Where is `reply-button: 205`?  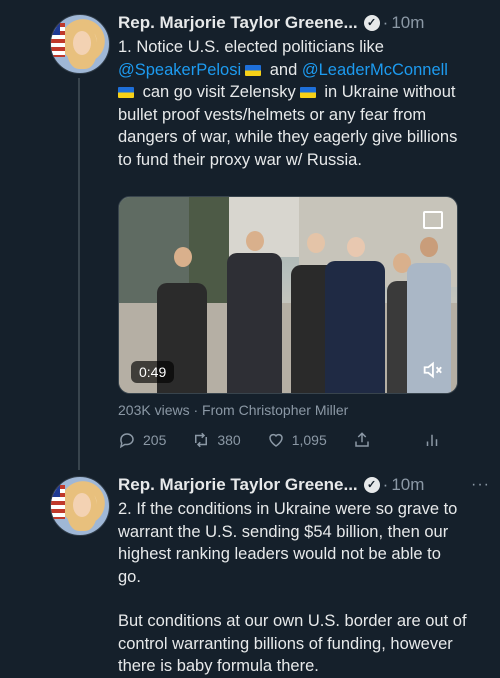
reply-button: 205 is located at coordinates (142, 440).